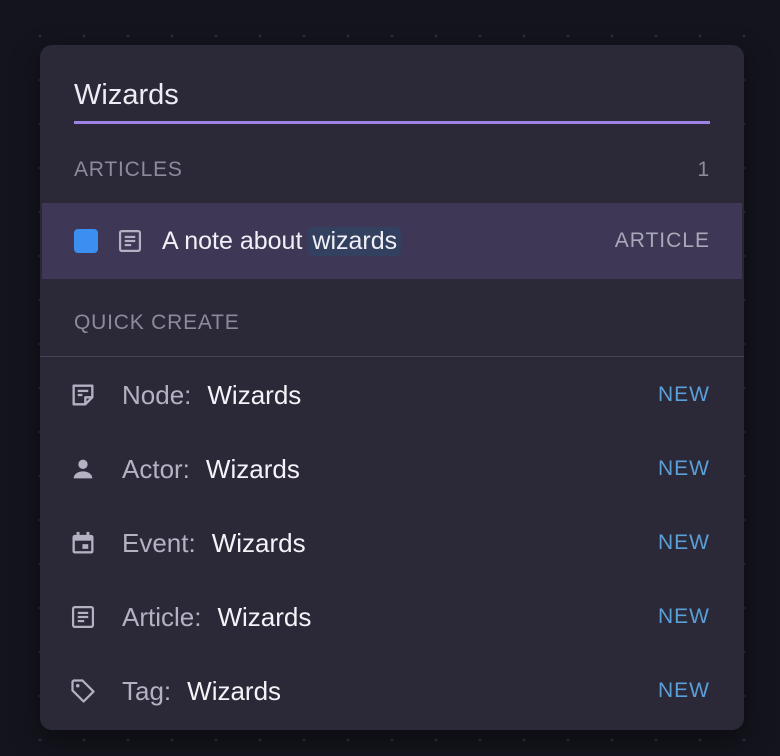 Image resolution: width=780 pixels, height=756 pixels. What do you see at coordinates (147, 690) in the screenshot?
I see `entity-kind: Tag:` at bounding box center [147, 690].